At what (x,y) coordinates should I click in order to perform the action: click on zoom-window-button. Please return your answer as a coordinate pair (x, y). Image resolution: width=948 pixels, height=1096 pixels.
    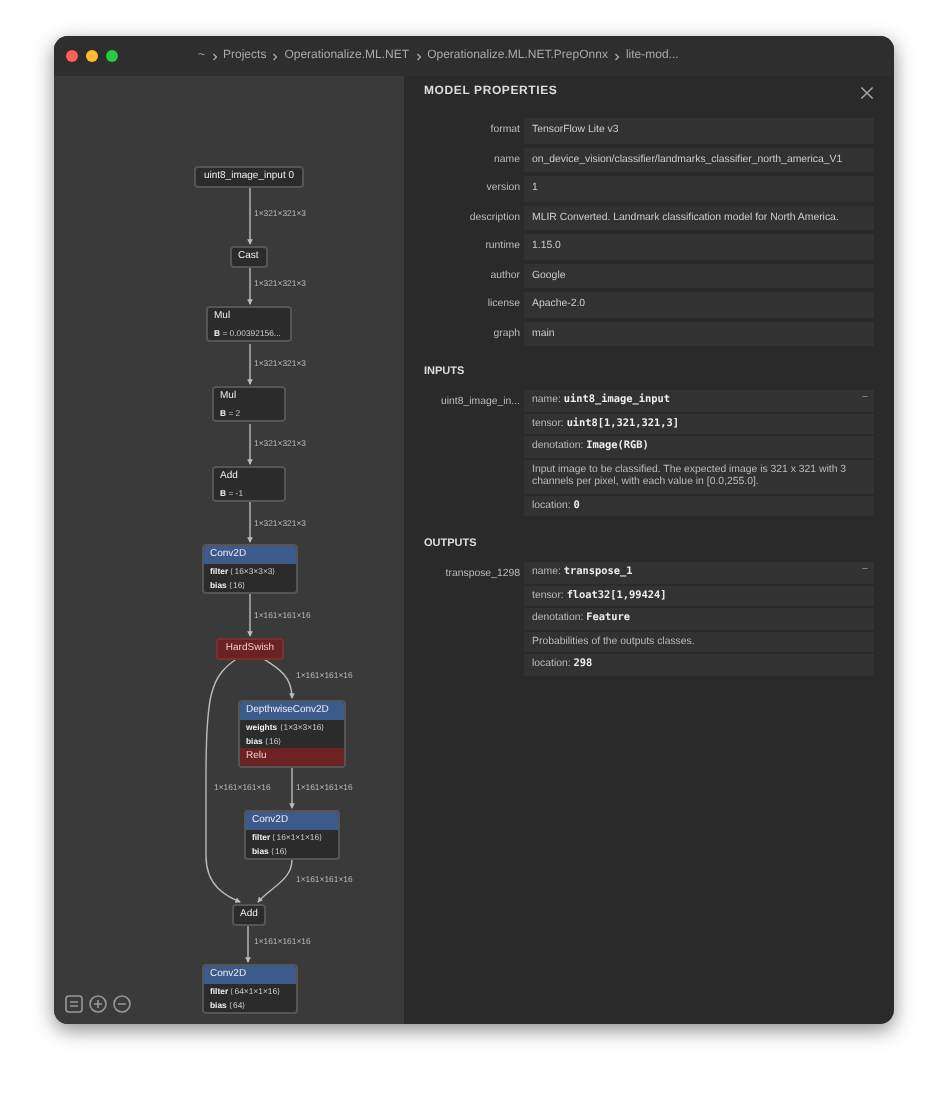
    Looking at the image, I should click on (112, 56).